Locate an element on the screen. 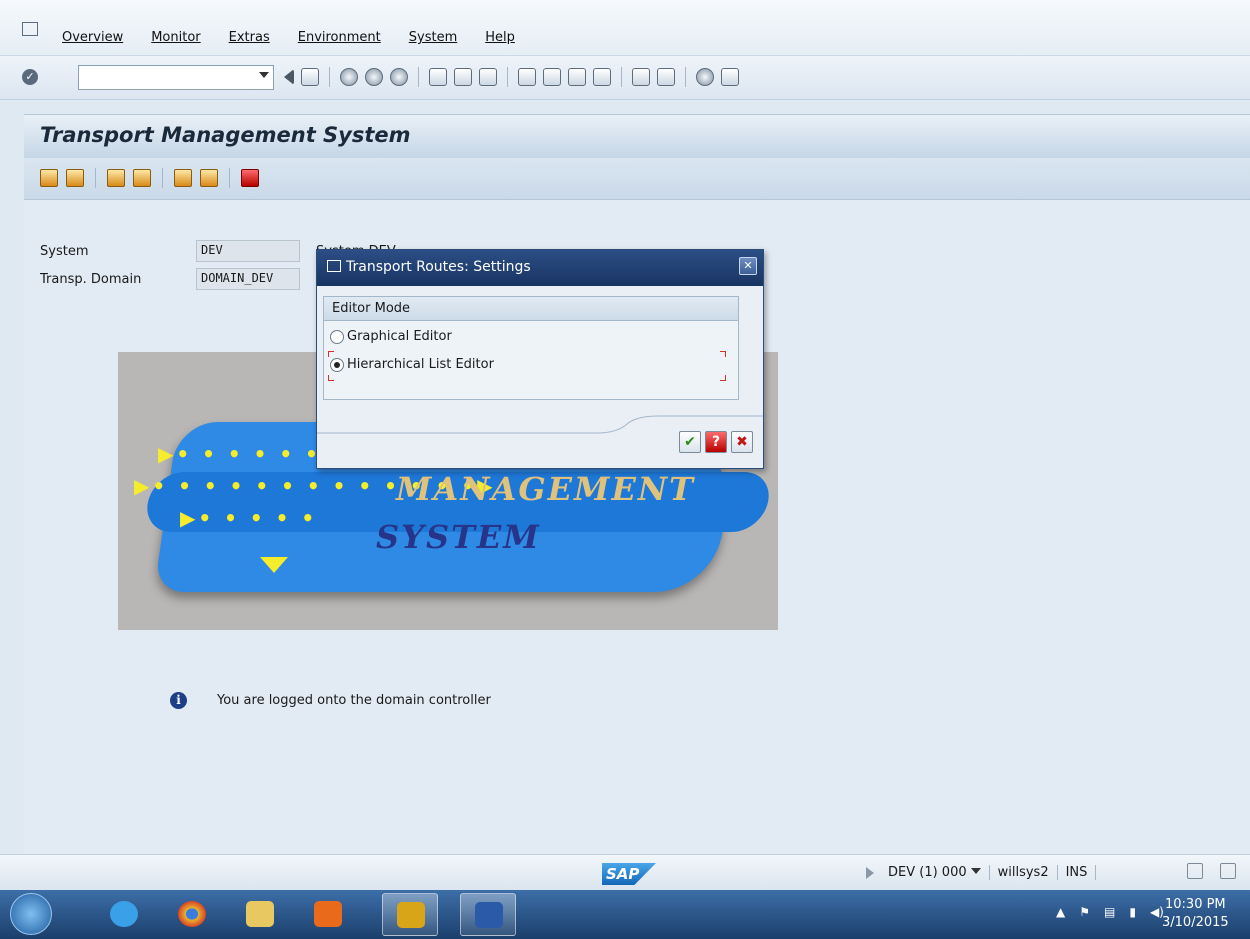  cancel-icon is located at coordinates (399, 77).